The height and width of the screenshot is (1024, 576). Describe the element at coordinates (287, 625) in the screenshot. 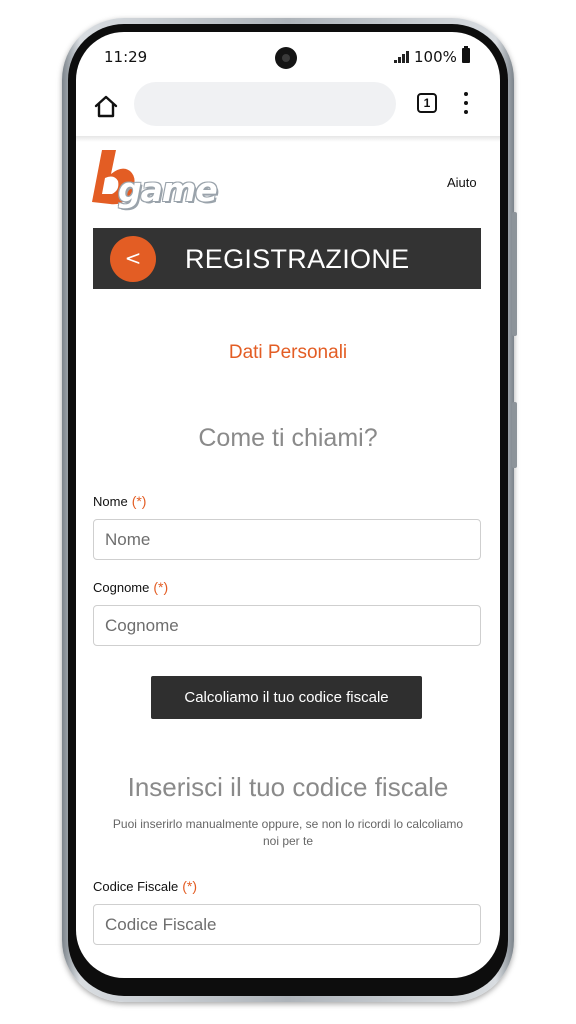

I see `surname-input` at that location.